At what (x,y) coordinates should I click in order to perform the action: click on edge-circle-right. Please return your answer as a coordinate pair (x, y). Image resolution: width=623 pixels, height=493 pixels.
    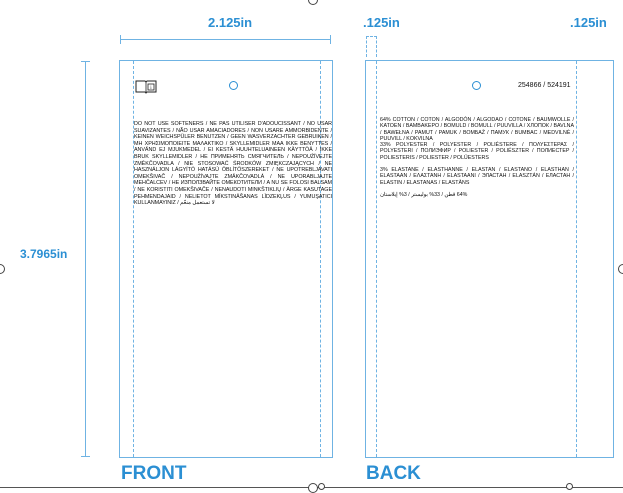
    Looking at the image, I should click on (620, 269).